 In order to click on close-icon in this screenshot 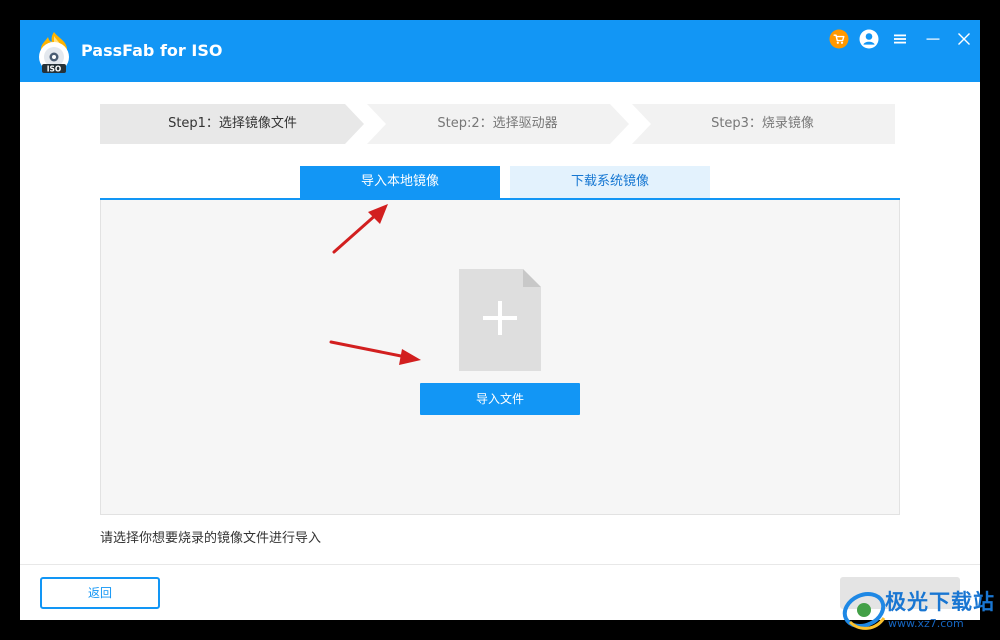, I will do `click(964, 39)`.